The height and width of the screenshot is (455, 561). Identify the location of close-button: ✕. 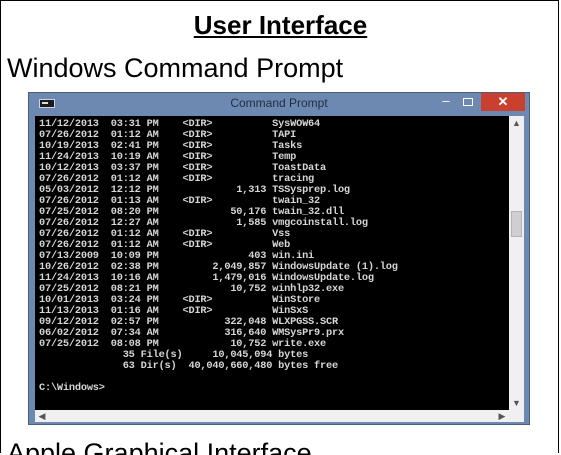
(503, 102).